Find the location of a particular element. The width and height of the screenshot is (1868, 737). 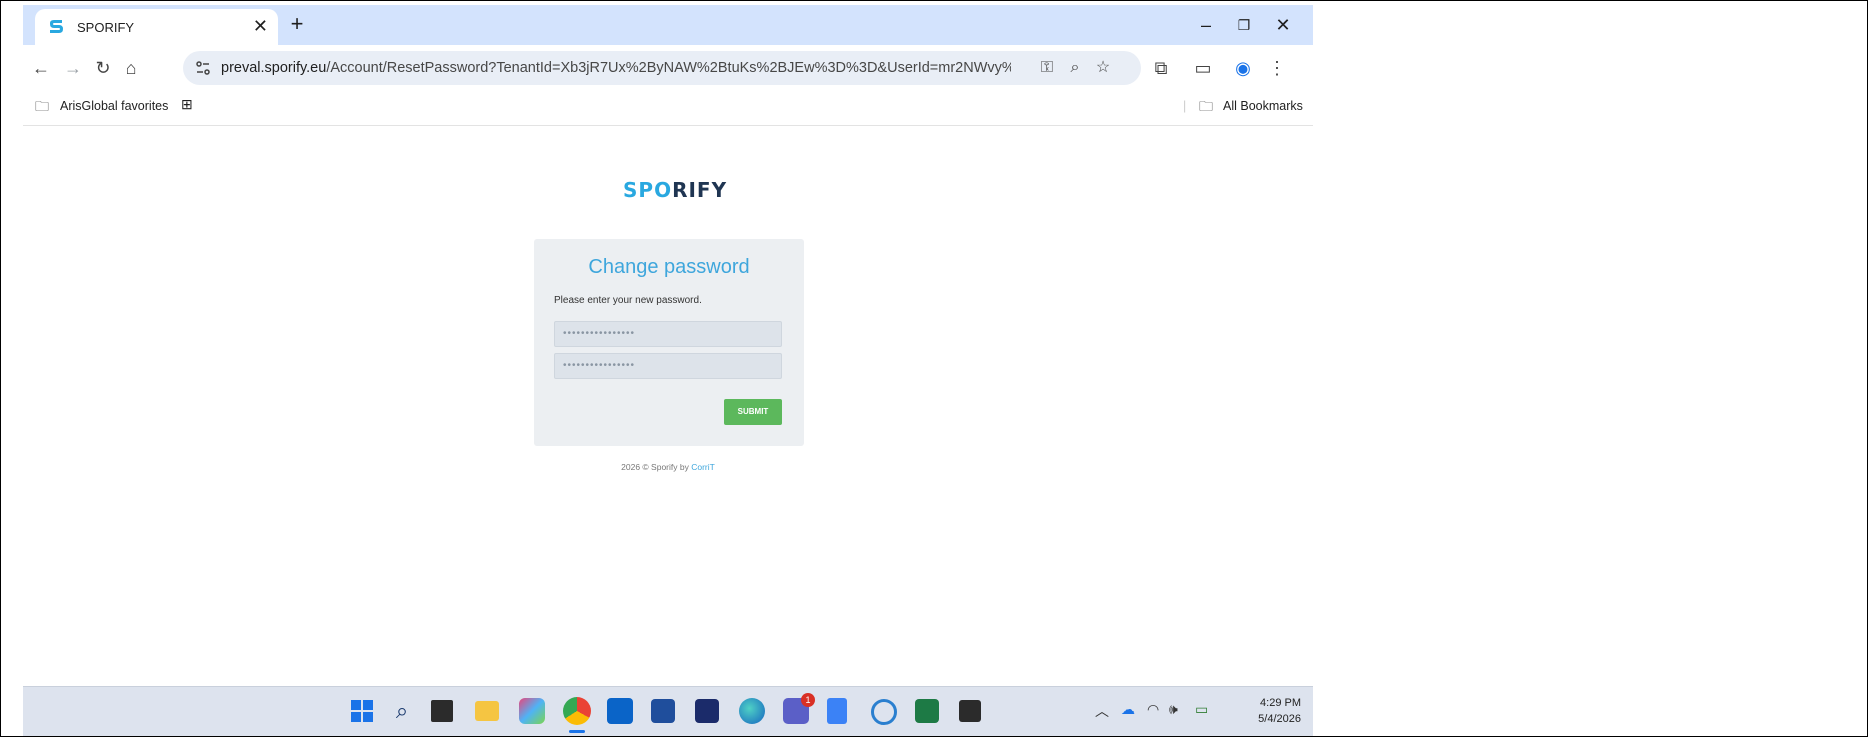

tab-title: SPORIFY is located at coordinates (106, 27).